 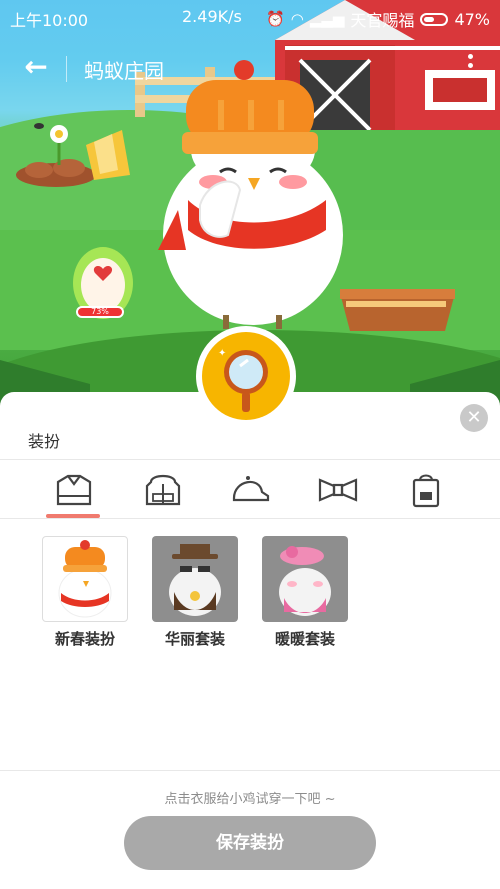 I want to click on back-arrow-icon: ←, so click(x=36, y=66).